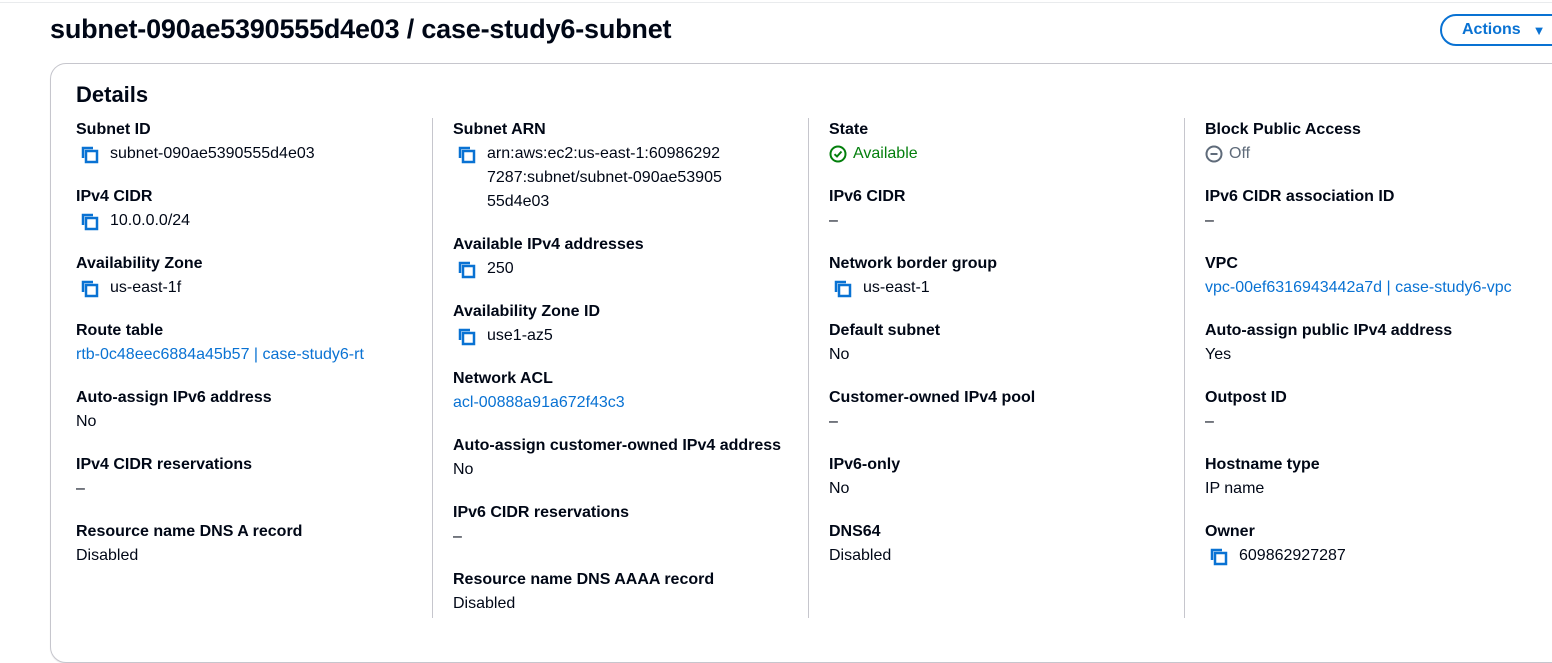 This screenshot has height=663, width=1552. I want to click on ipv4-cidr-value: 10.0.0.0/24, so click(150, 220).